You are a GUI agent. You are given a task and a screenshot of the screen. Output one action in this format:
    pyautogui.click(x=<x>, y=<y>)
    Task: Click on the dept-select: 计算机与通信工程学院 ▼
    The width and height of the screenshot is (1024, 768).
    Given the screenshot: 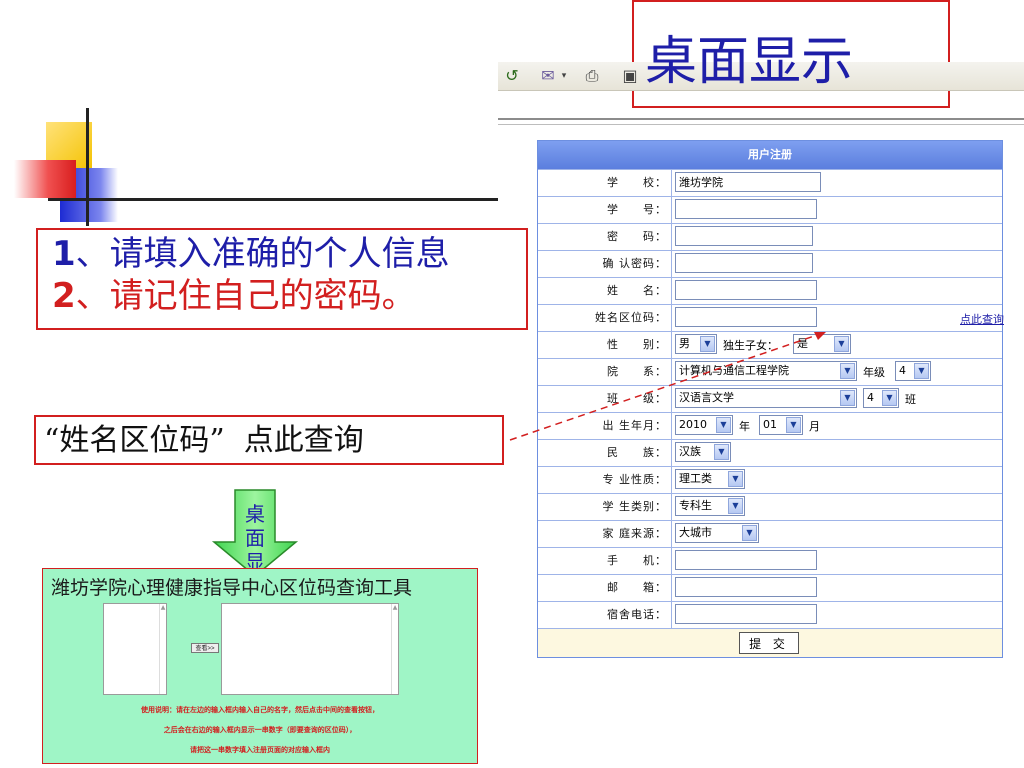 What is the action you would take?
    pyautogui.click(x=766, y=371)
    